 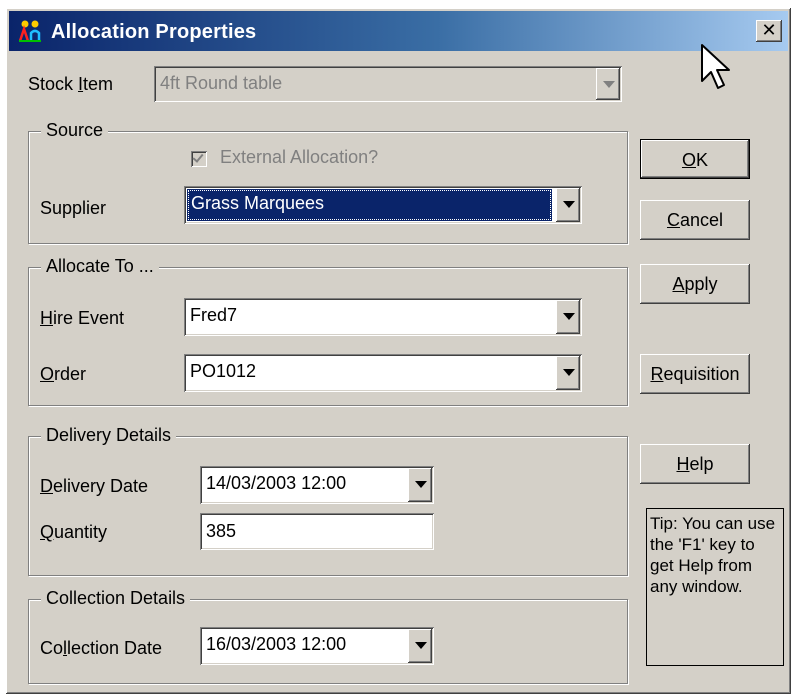 I want to click on ok-button: OK, so click(x=695, y=159).